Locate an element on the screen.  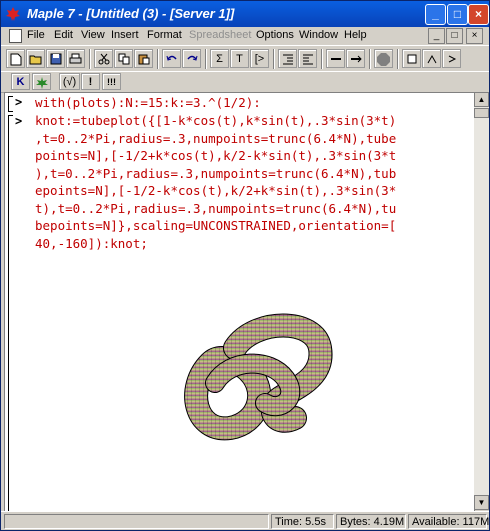
indent-icon is located at coordinates (287, 58).